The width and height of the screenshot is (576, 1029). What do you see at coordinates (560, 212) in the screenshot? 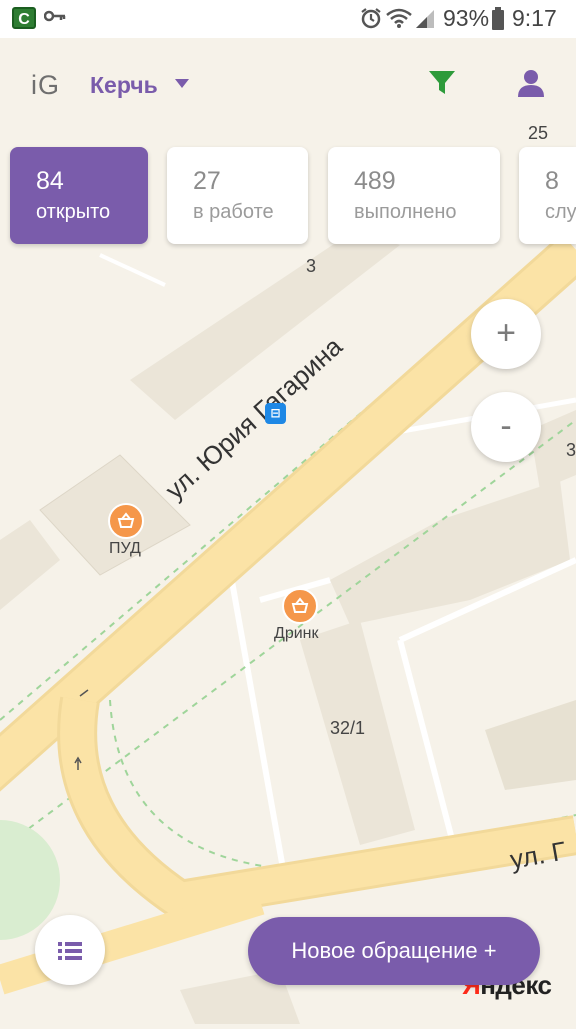
I see `card-label: слу` at bounding box center [560, 212].